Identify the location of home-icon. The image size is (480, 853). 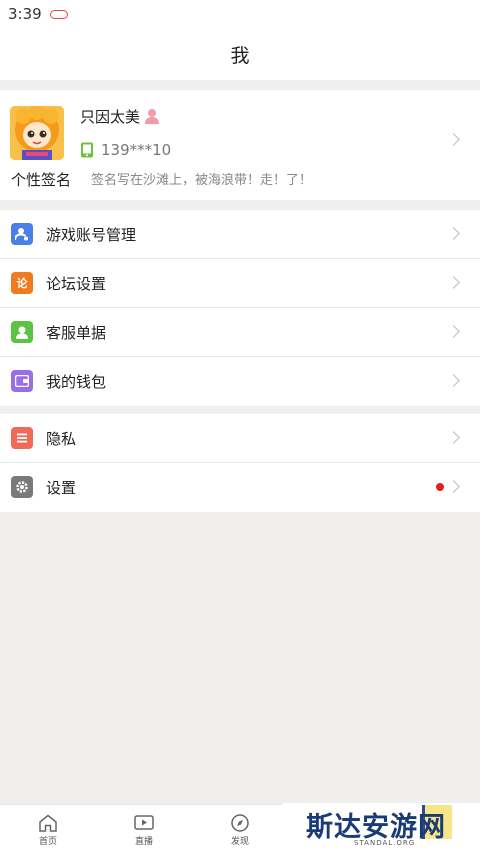
(48, 823).